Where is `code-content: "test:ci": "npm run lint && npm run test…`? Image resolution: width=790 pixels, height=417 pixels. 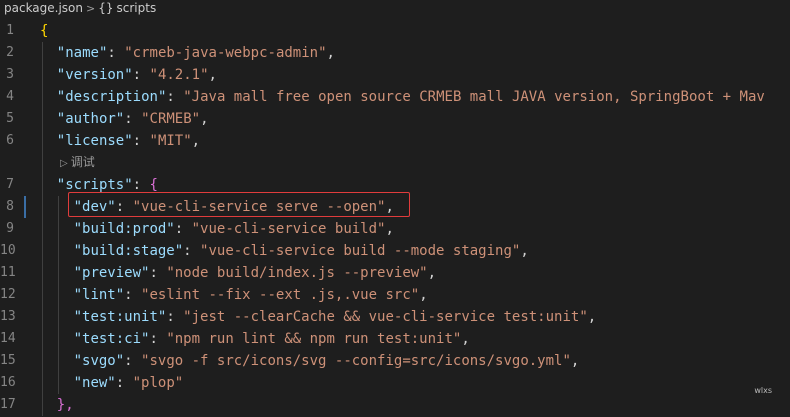 code-content: "test:ci": "npm run lint && npm run test… is located at coordinates (272, 339).